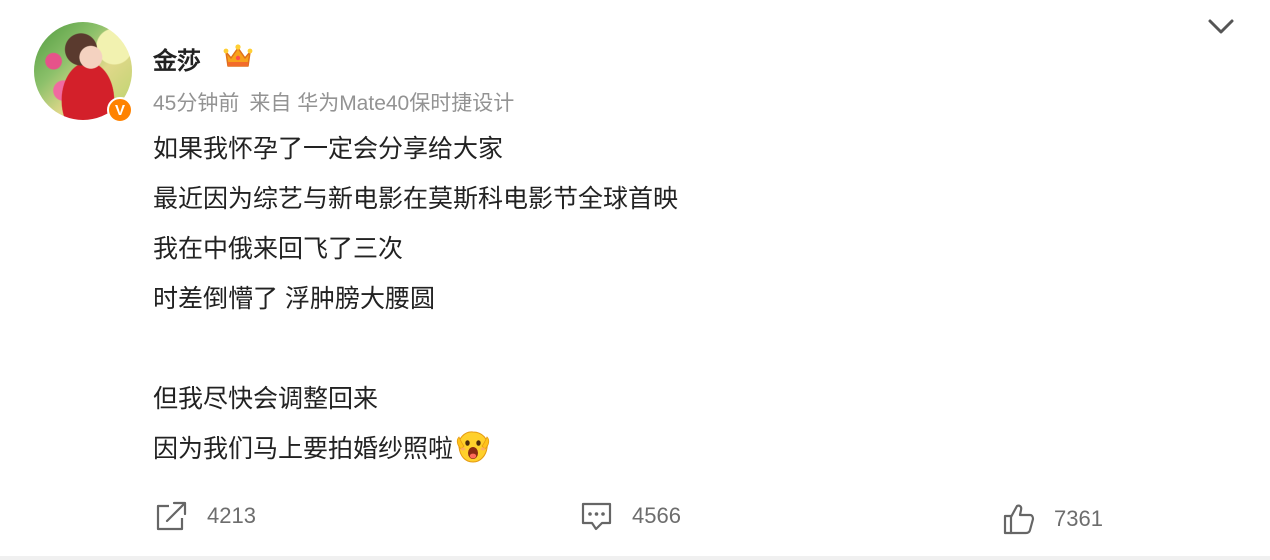  I want to click on excited-face-emoji-icon, so click(473, 447).